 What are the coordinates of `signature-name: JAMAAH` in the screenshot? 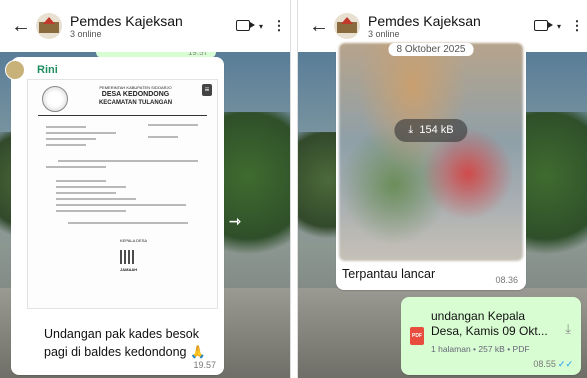 It's located at (129, 269).